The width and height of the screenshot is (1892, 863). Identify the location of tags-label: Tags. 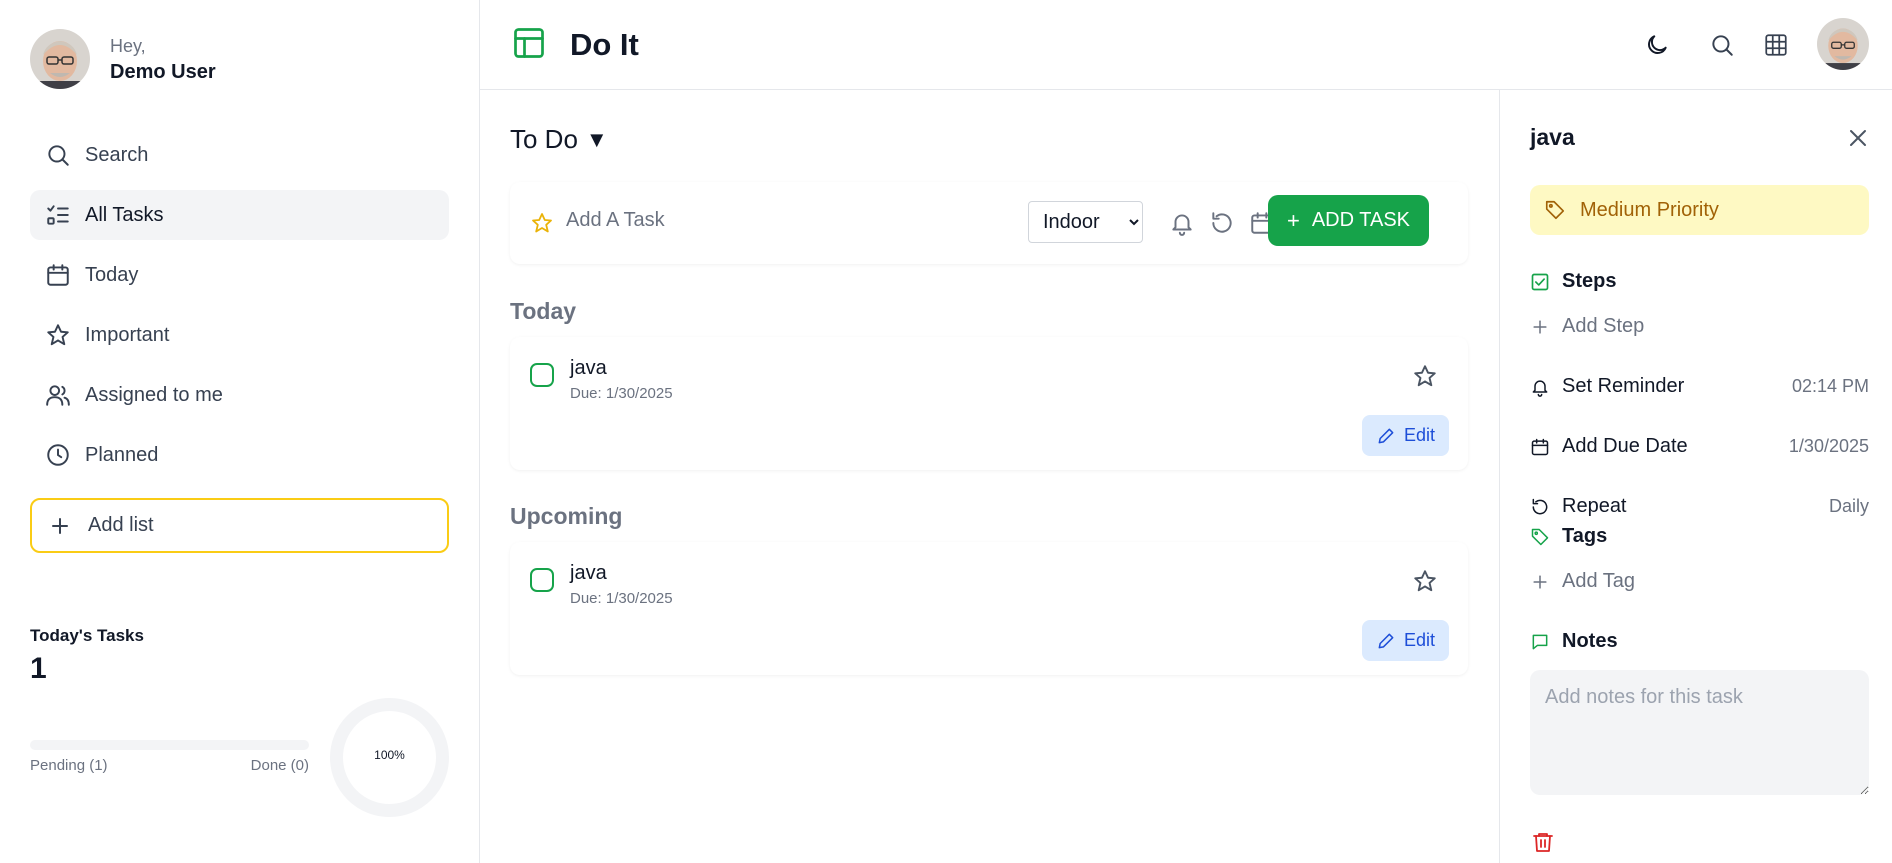
(1585, 536).